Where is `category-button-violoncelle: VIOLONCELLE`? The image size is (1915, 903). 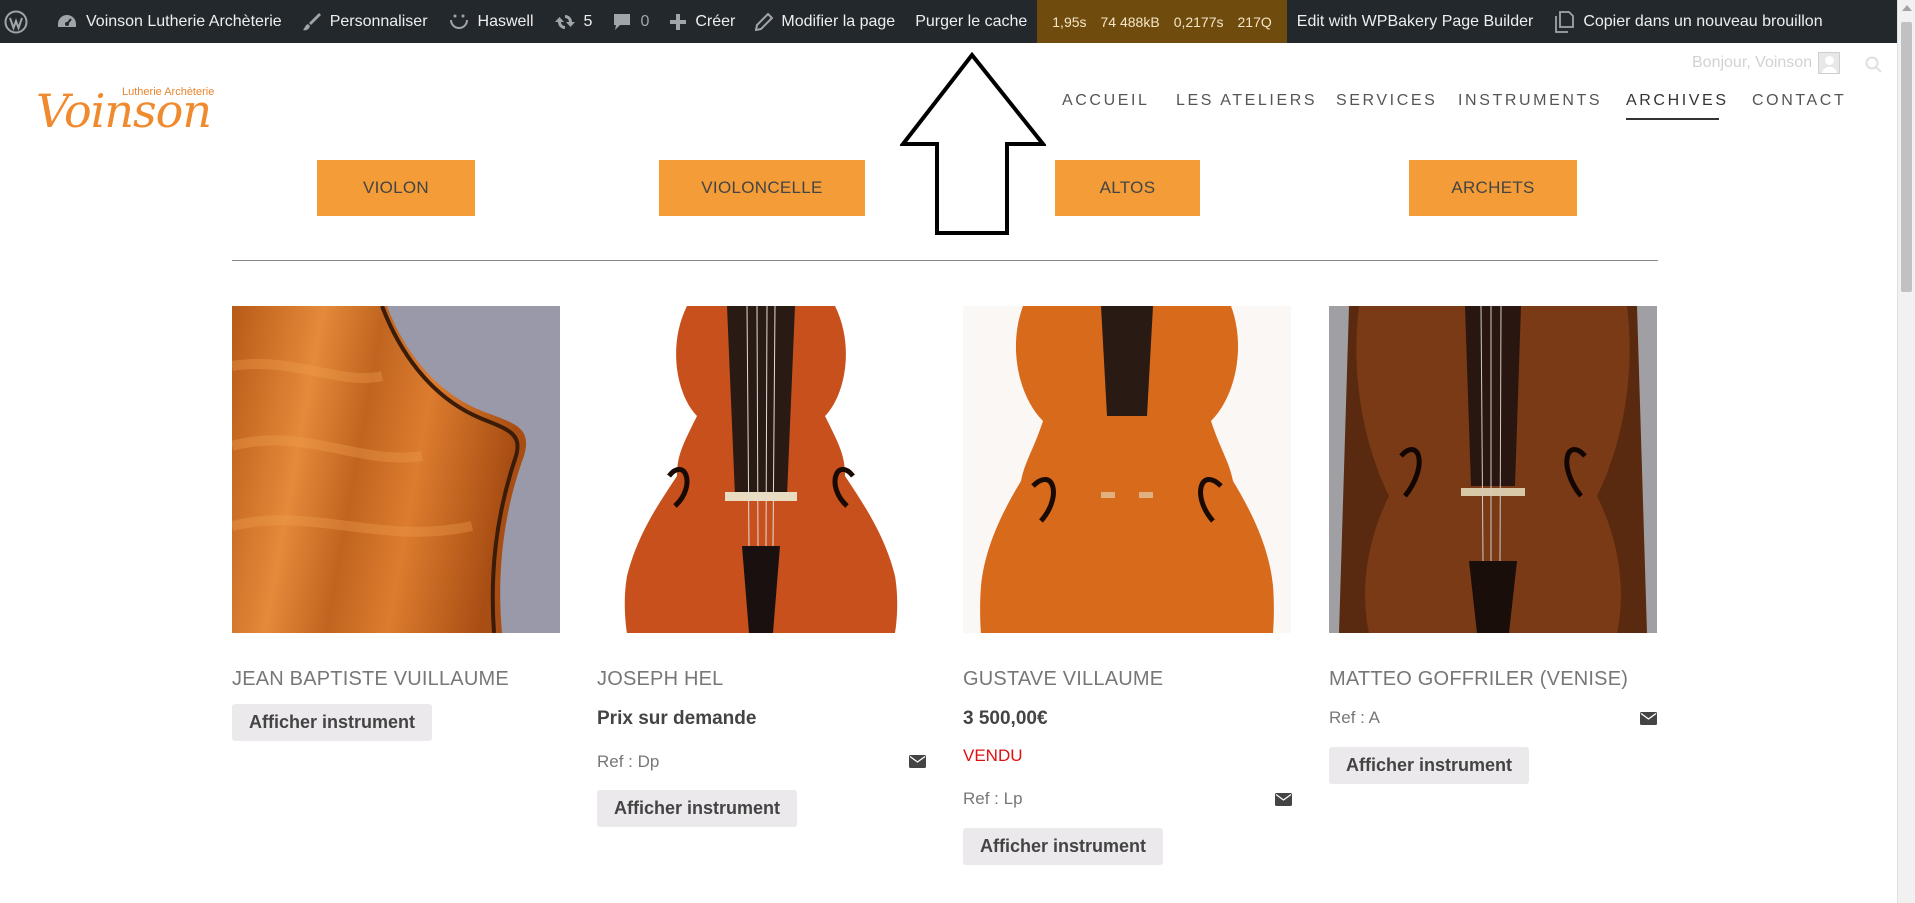
category-button-violoncelle: VIOLONCELLE is located at coordinates (762, 188).